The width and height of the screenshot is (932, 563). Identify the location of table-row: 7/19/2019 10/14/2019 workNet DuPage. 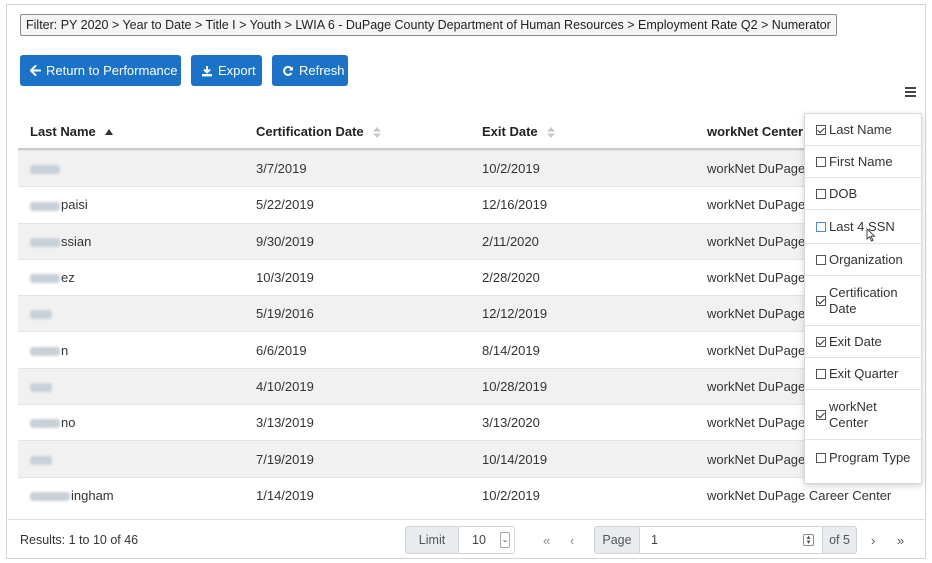
(463, 458).